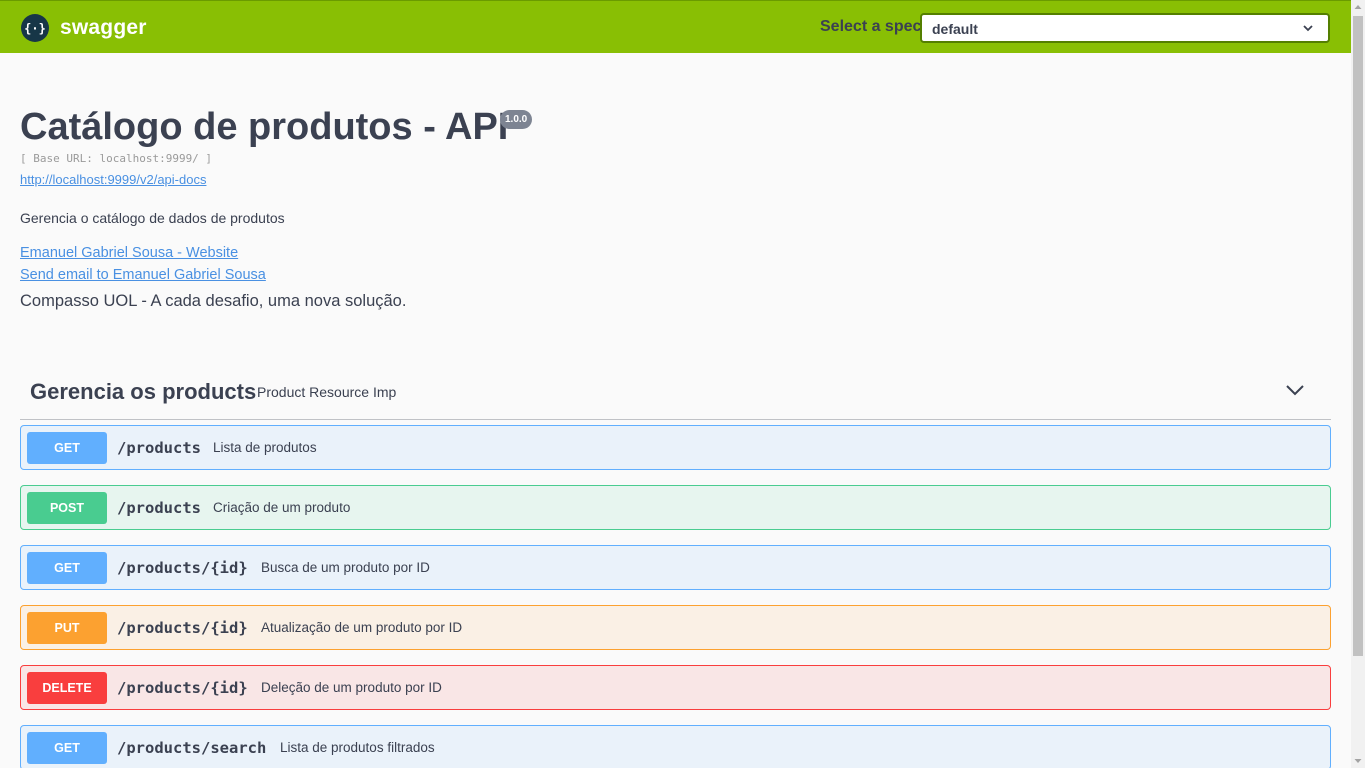 Image resolution: width=1365 pixels, height=768 pixels. What do you see at coordinates (67, 628) in the screenshot?
I see `method-badge: PUT` at bounding box center [67, 628].